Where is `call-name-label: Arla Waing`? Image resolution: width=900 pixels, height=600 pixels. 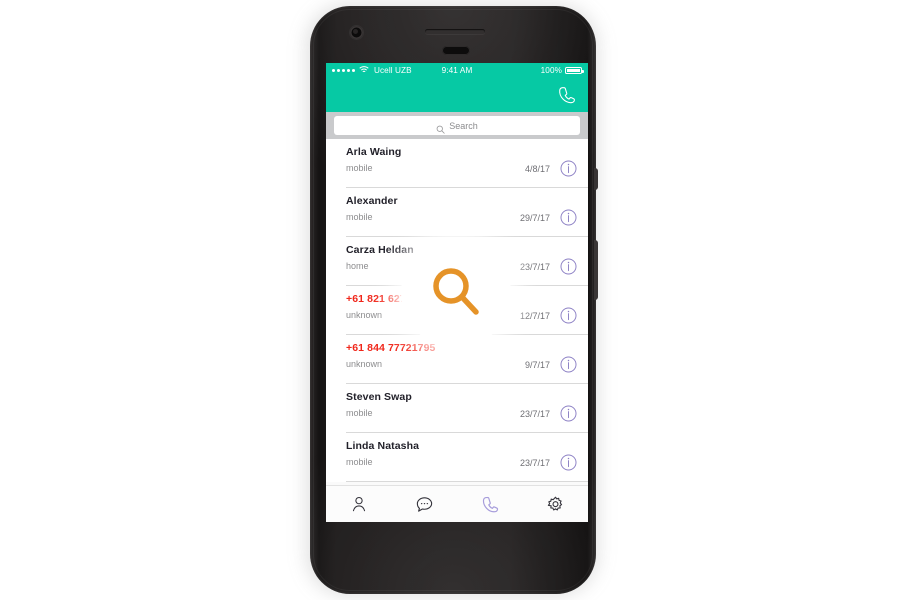
call-name-label: Arla Waing is located at coordinates (374, 152).